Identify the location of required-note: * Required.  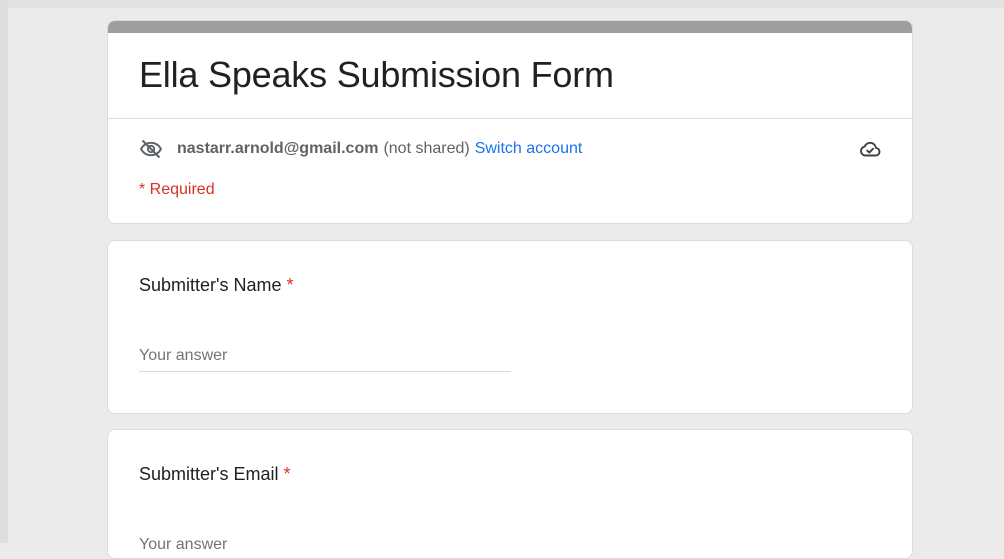
(177, 189).